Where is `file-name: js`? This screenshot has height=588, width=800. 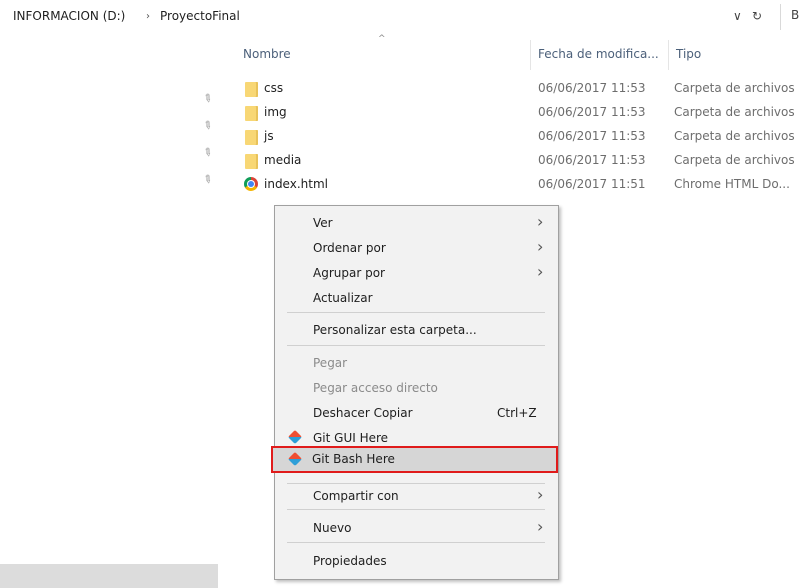
file-name: js is located at coordinates (269, 136).